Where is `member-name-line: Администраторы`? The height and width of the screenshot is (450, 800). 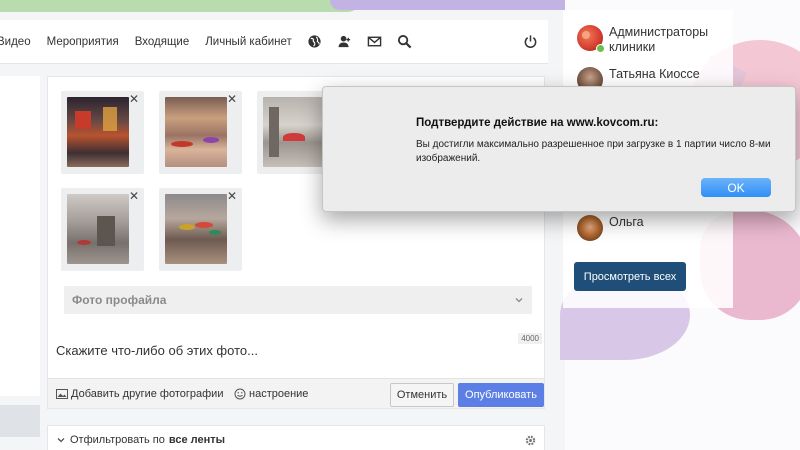
member-name-line: Администраторы is located at coordinates (659, 32).